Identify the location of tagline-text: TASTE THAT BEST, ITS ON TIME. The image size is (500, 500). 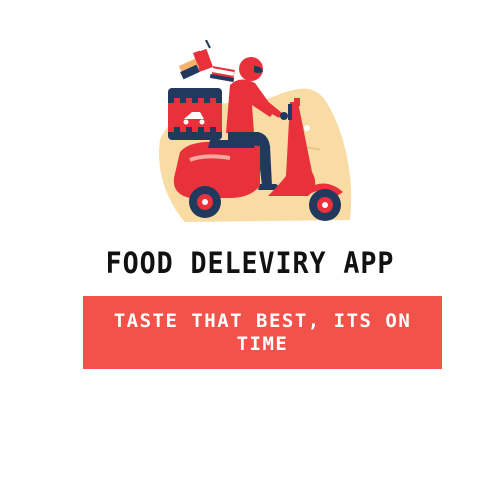
(262, 332).